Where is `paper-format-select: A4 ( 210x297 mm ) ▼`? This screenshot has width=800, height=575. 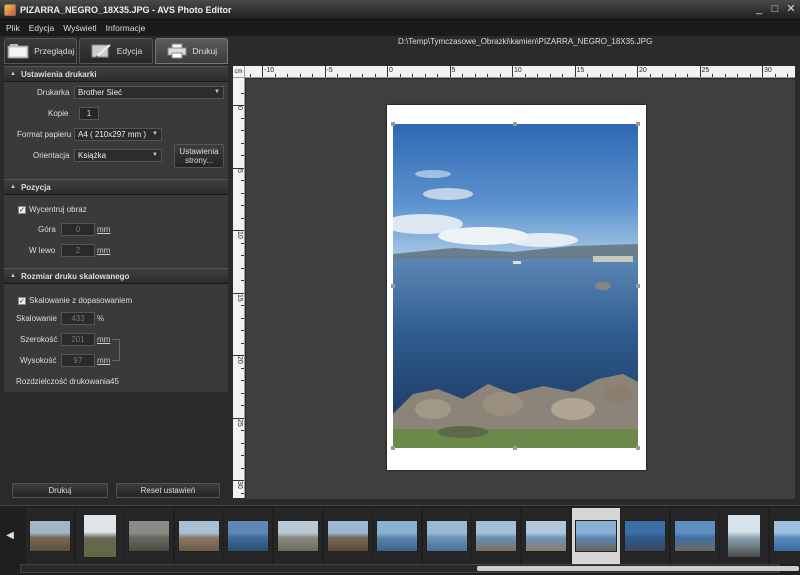 paper-format-select: A4 ( 210x297 mm ) ▼ is located at coordinates (118, 134).